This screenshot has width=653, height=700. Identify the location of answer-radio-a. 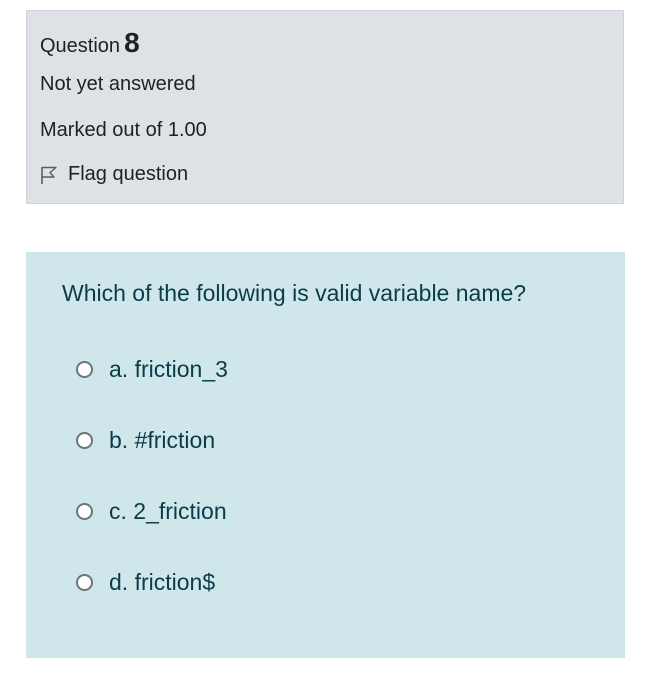
(84, 369).